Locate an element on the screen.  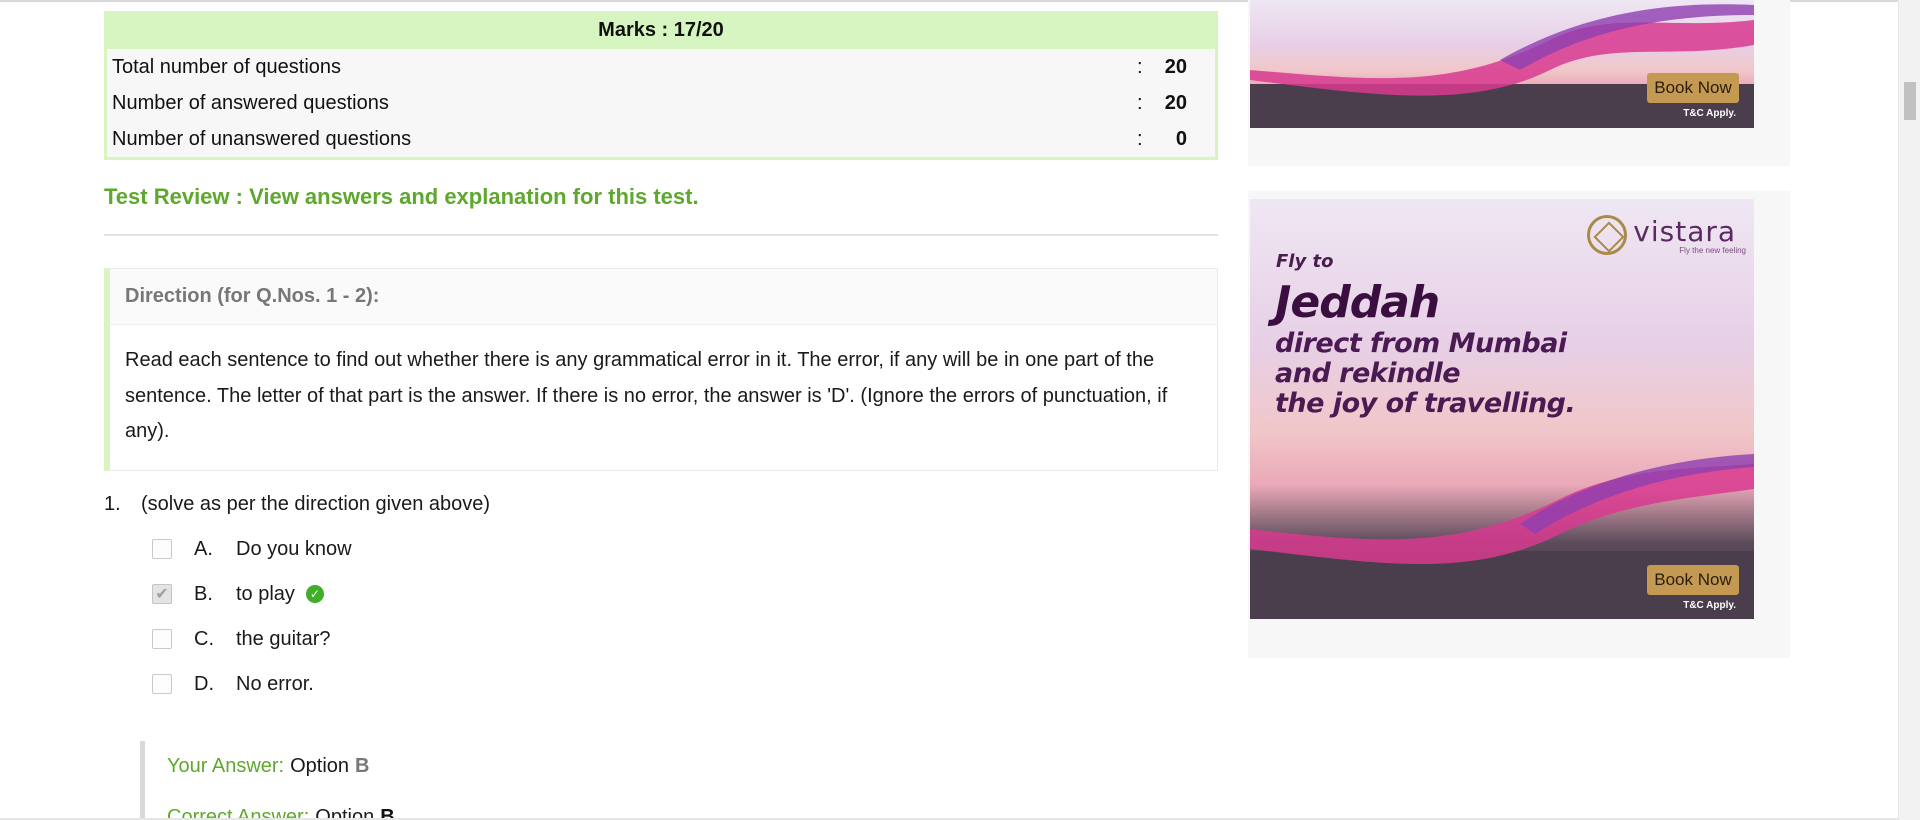
brand-name: vistara is located at coordinates (1685, 231).